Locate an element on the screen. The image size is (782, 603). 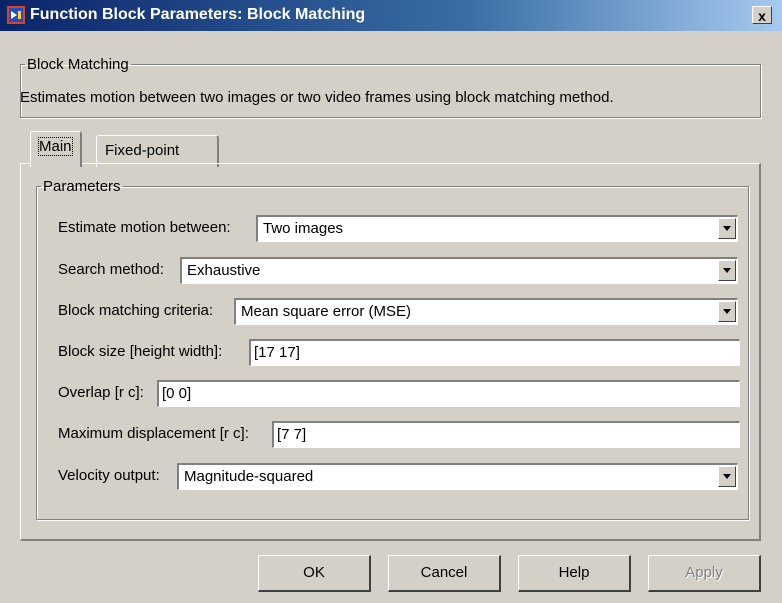
block-matching-group-label: Block Matching is located at coordinates (78, 64).